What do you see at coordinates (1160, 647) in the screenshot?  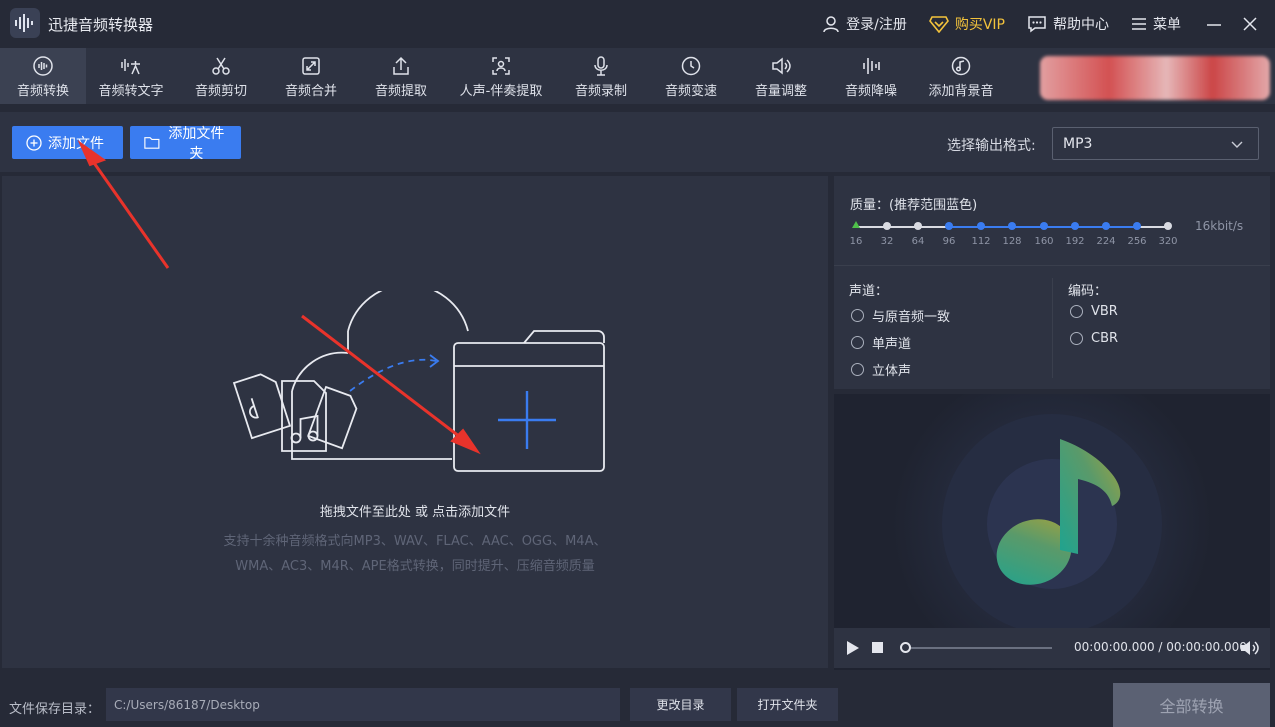 I see `time-display: 00:00:00.000 / 00:00:00.000` at bounding box center [1160, 647].